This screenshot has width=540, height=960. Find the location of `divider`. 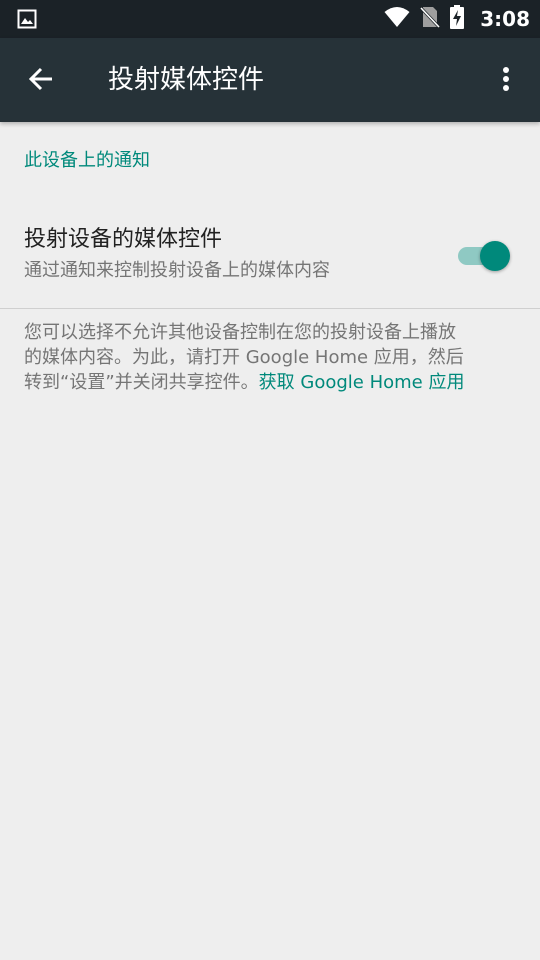

divider is located at coordinates (270, 308).